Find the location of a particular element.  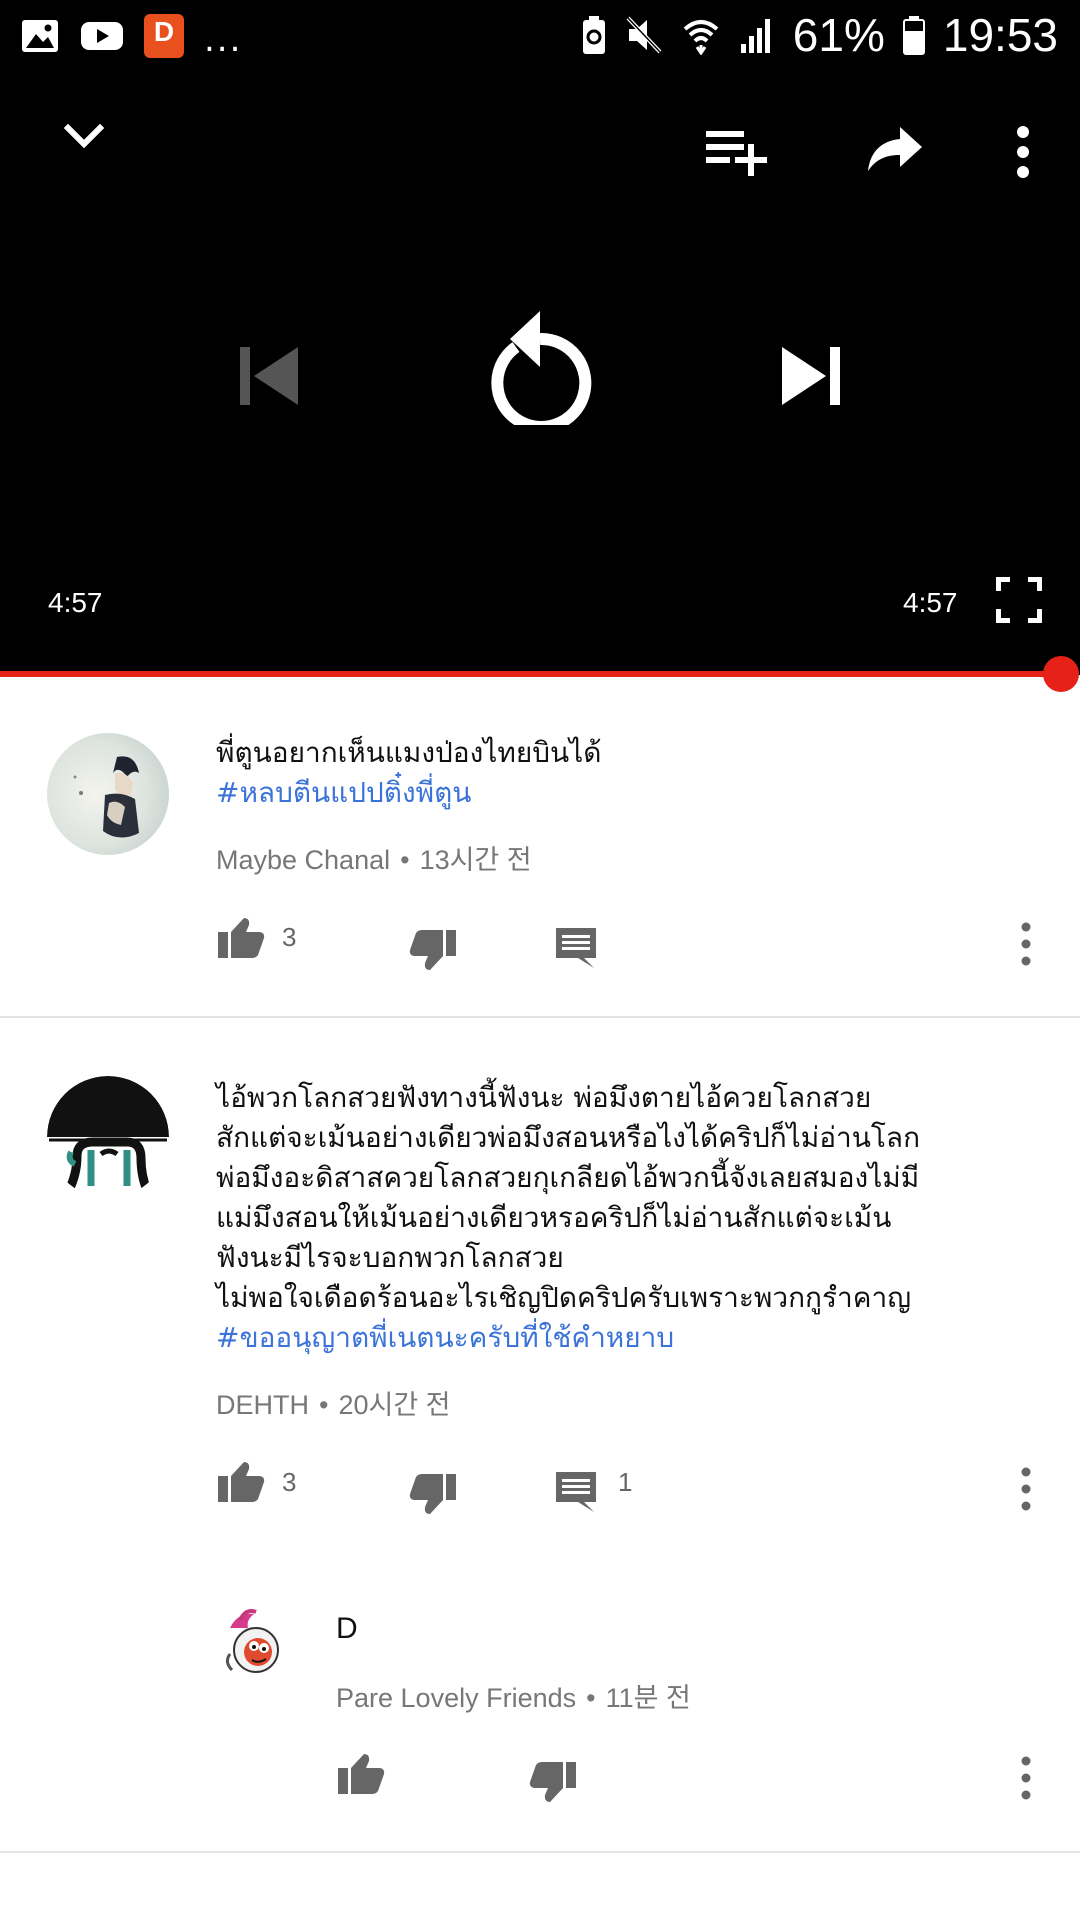

comment-line: พี่ตูนอยากเห็นแมงป่องไทยบินได้ is located at coordinates (409, 752).